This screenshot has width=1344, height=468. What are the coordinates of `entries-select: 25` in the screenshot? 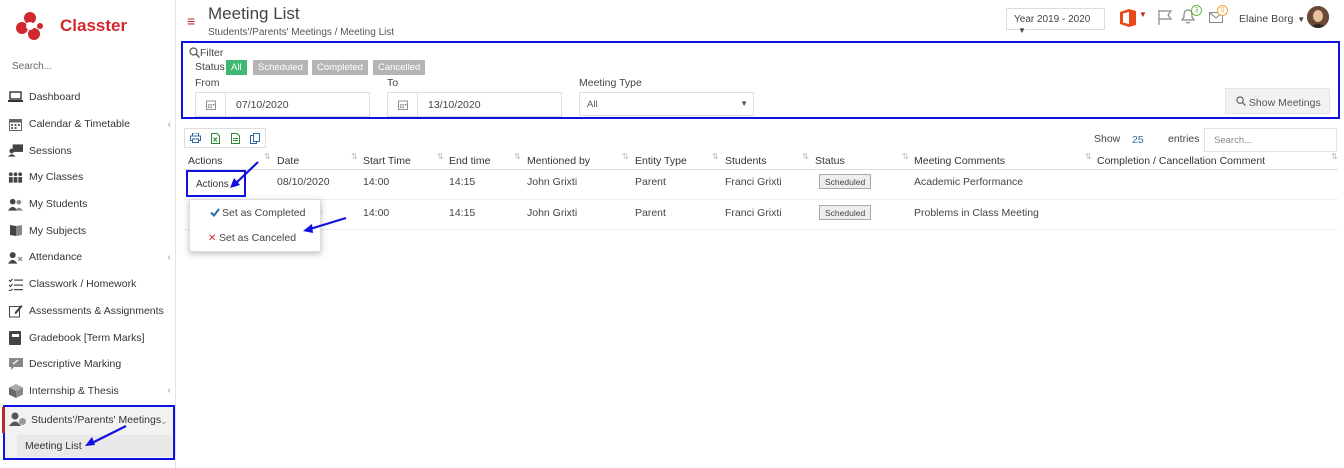 It's located at (1138, 140).